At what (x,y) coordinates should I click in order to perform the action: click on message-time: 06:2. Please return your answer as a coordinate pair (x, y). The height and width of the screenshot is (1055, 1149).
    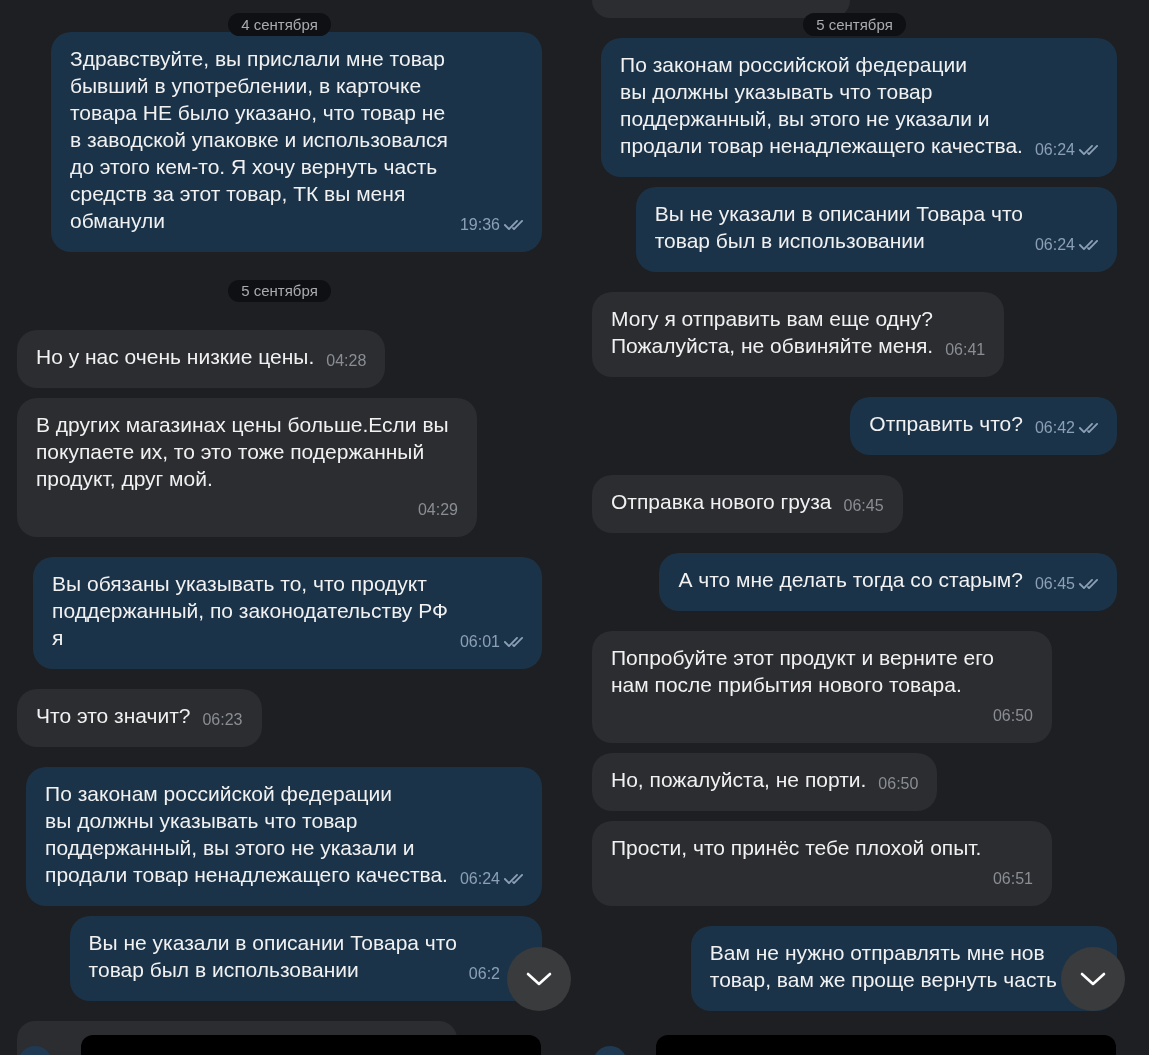
    Looking at the image, I should click on (484, 974).